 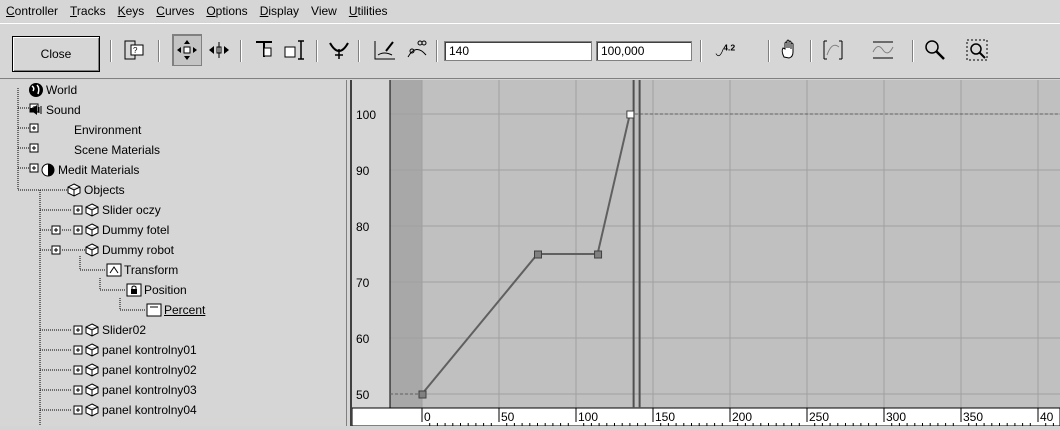 I want to click on tree-item: Percent, so click(x=175, y=310).